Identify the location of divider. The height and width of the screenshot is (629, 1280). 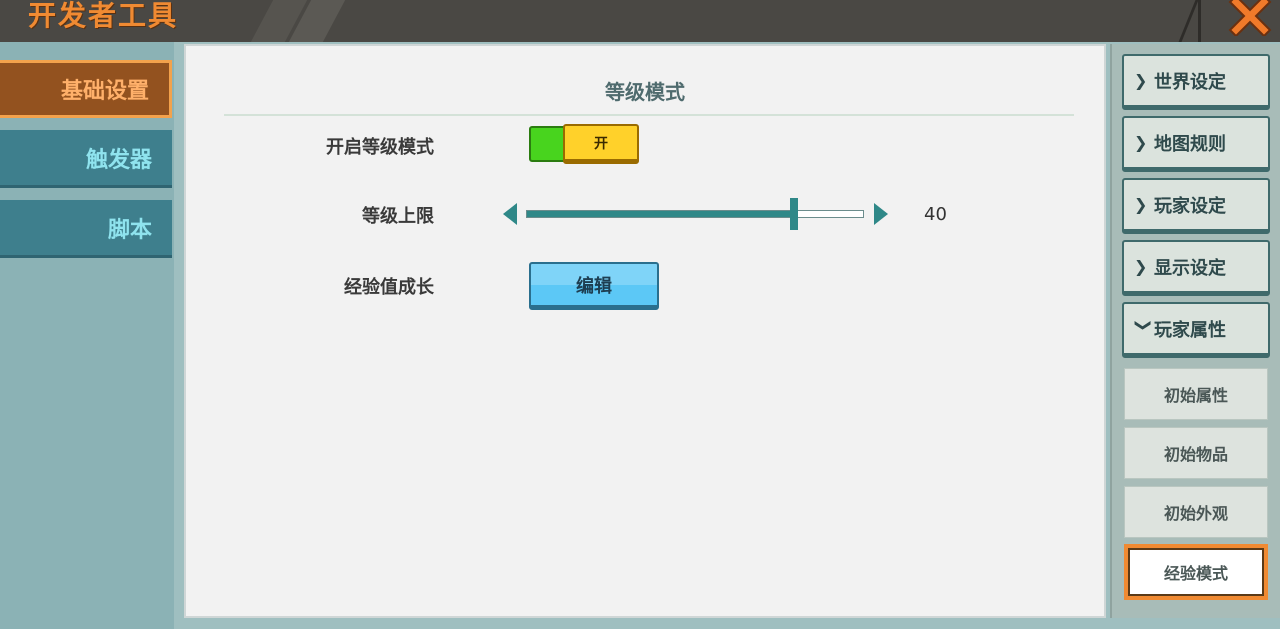
(649, 115).